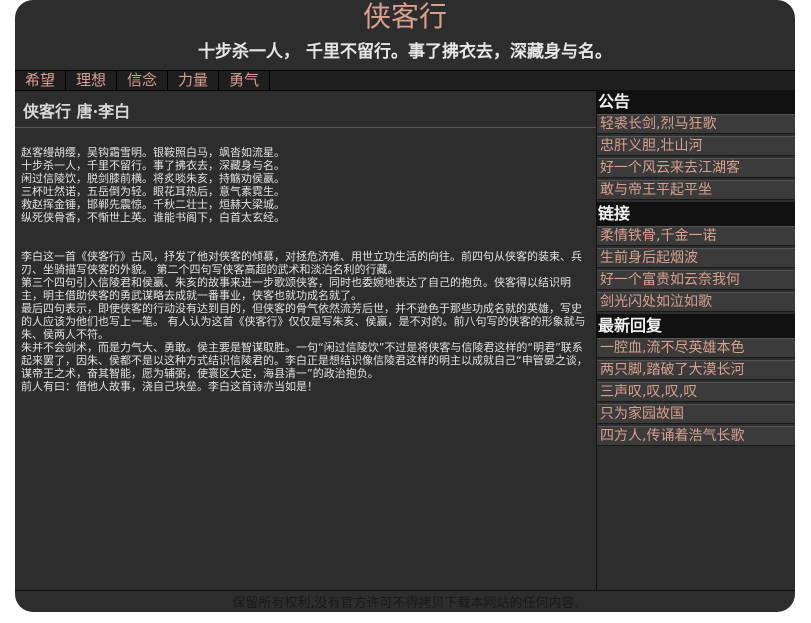 The image size is (811, 623). Describe the element at coordinates (153, 204) in the screenshot. I see `poem-line: 救赵挥金锤，邯郸先震惊。千秋二壮士，烜赫大梁城。` at that location.